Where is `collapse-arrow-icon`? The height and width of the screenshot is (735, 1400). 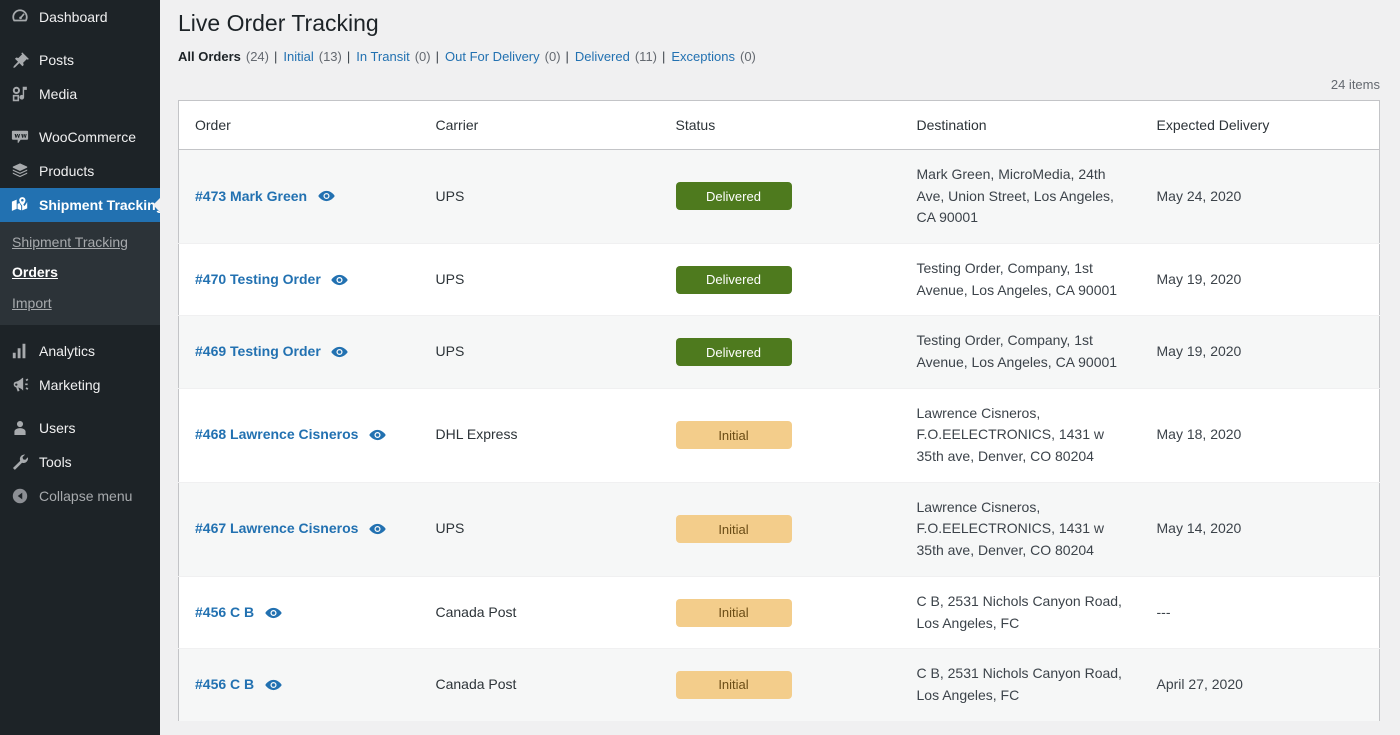 collapse-arrow-icon is located at coordinates (20, 496).